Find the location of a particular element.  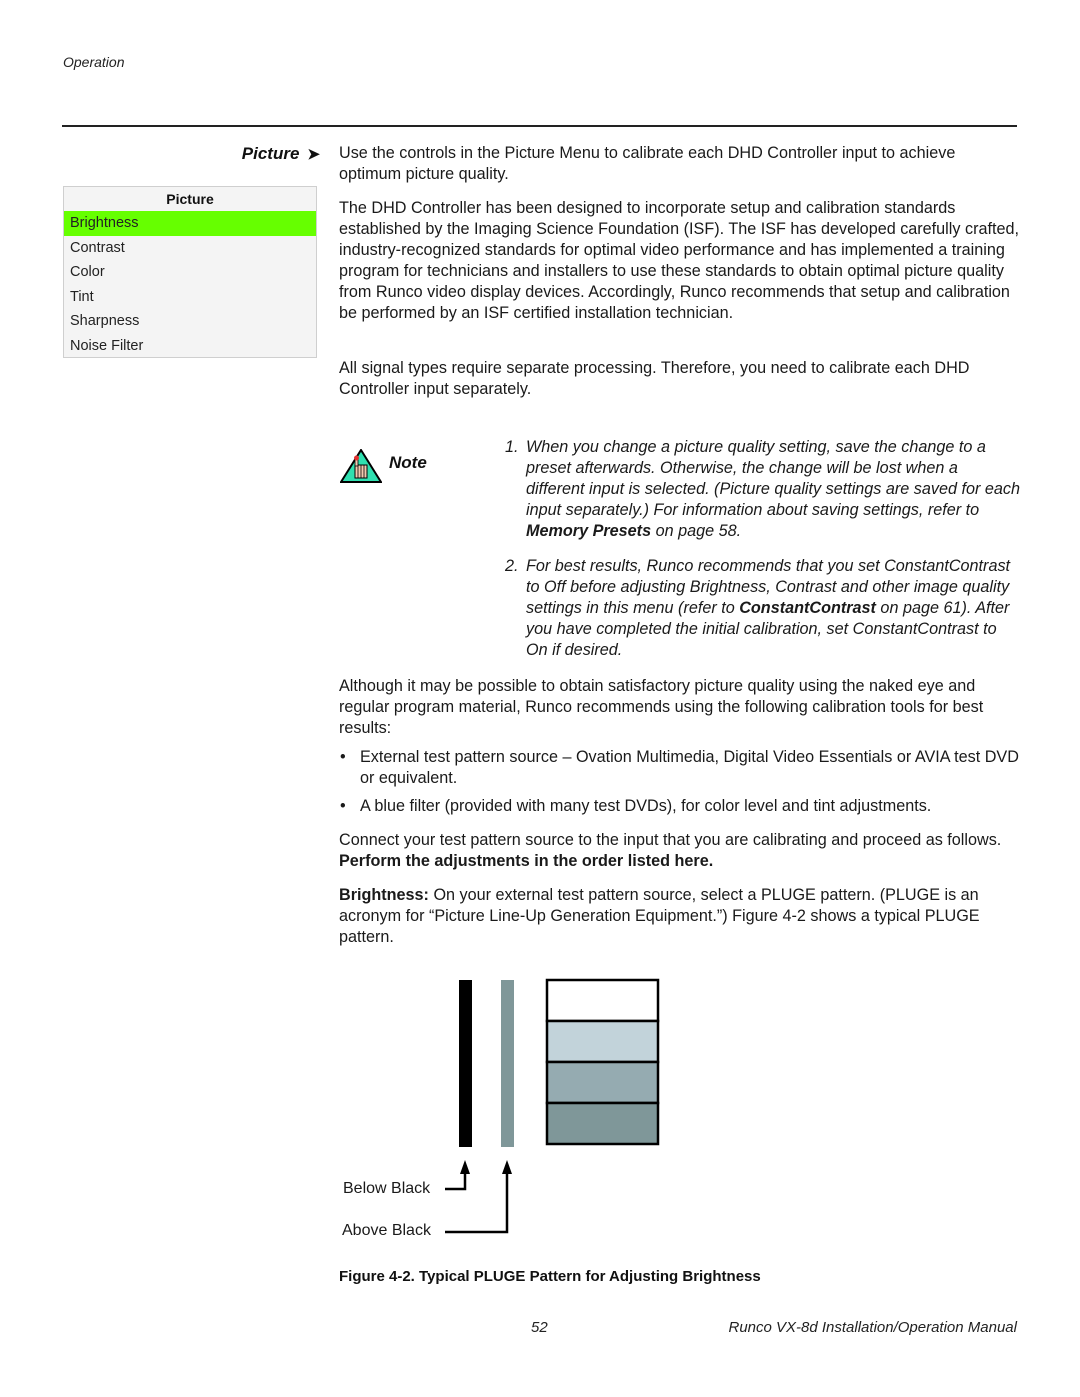

menu-item-contrast: Contrast is located at coordinates (190, 248).